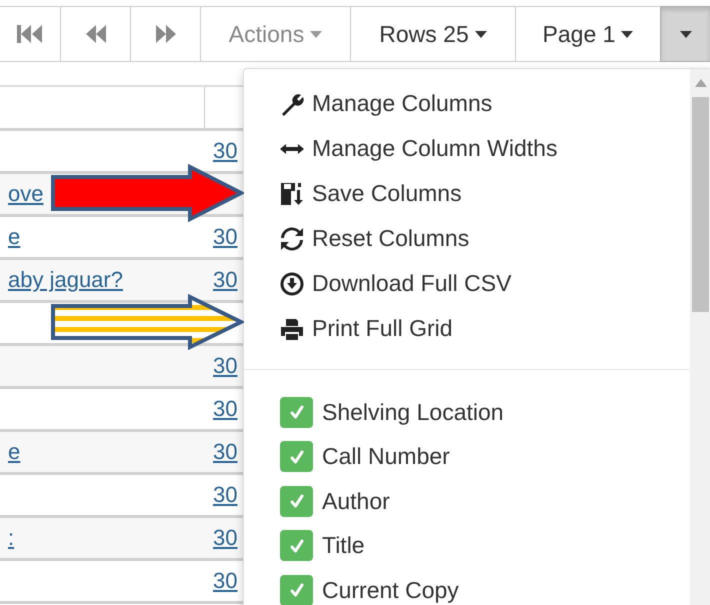  What do you see at coordinates (65, 280) in the screenshot?
I see `title-link: aby jaguar?` at bounding box center [65, 280].